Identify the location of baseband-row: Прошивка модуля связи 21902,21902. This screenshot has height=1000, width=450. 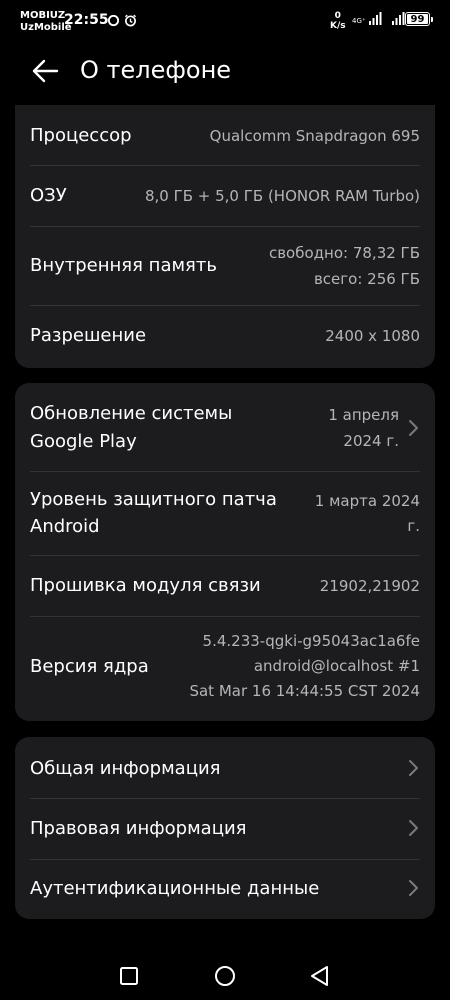
(225, 586).